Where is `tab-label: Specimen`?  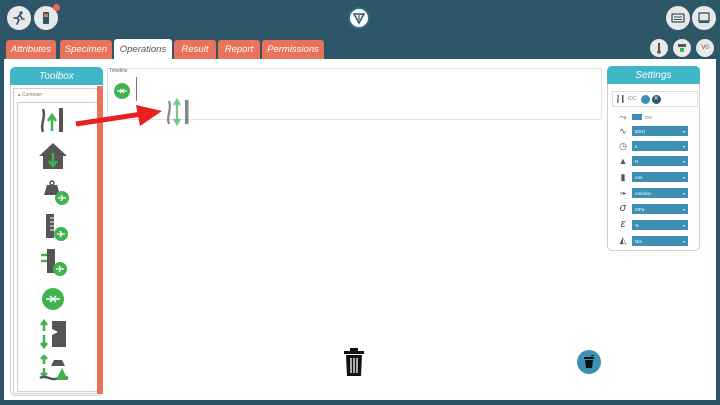
tab-label: Specimen is located at coordinates (86, 49).